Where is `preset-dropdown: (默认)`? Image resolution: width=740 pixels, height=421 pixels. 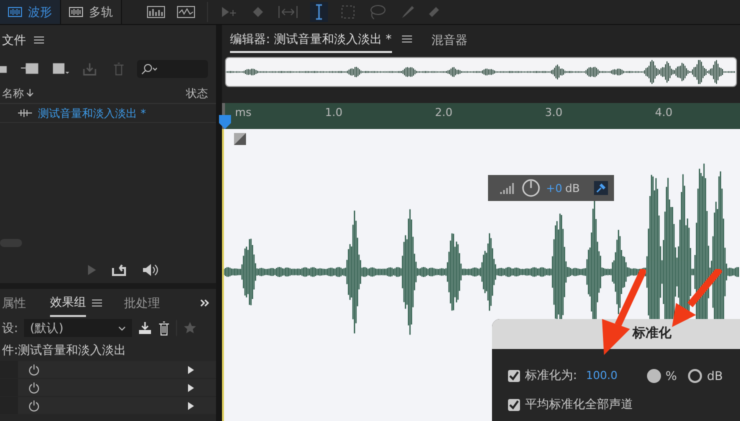
preset-dropdown: (默认) is located at coordinates (78, 328).